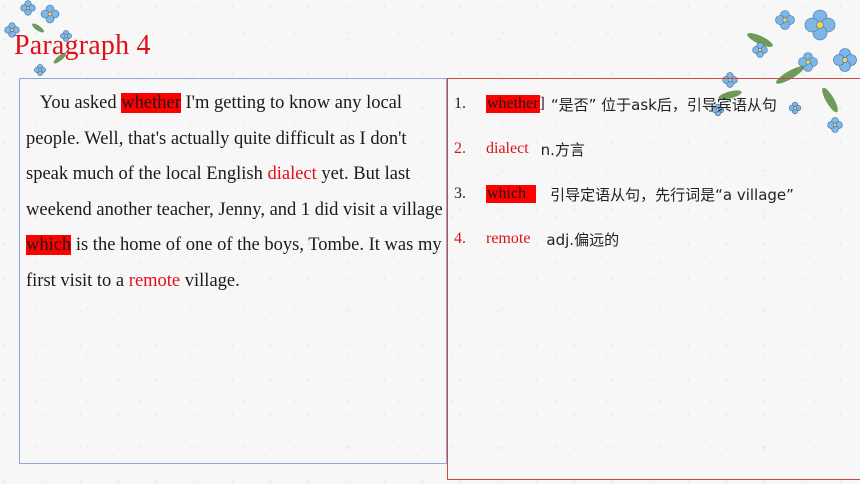  Describe the element at coordinates (80, 103) in the screenshot. I see `passage-text-1: You asked` at that location.